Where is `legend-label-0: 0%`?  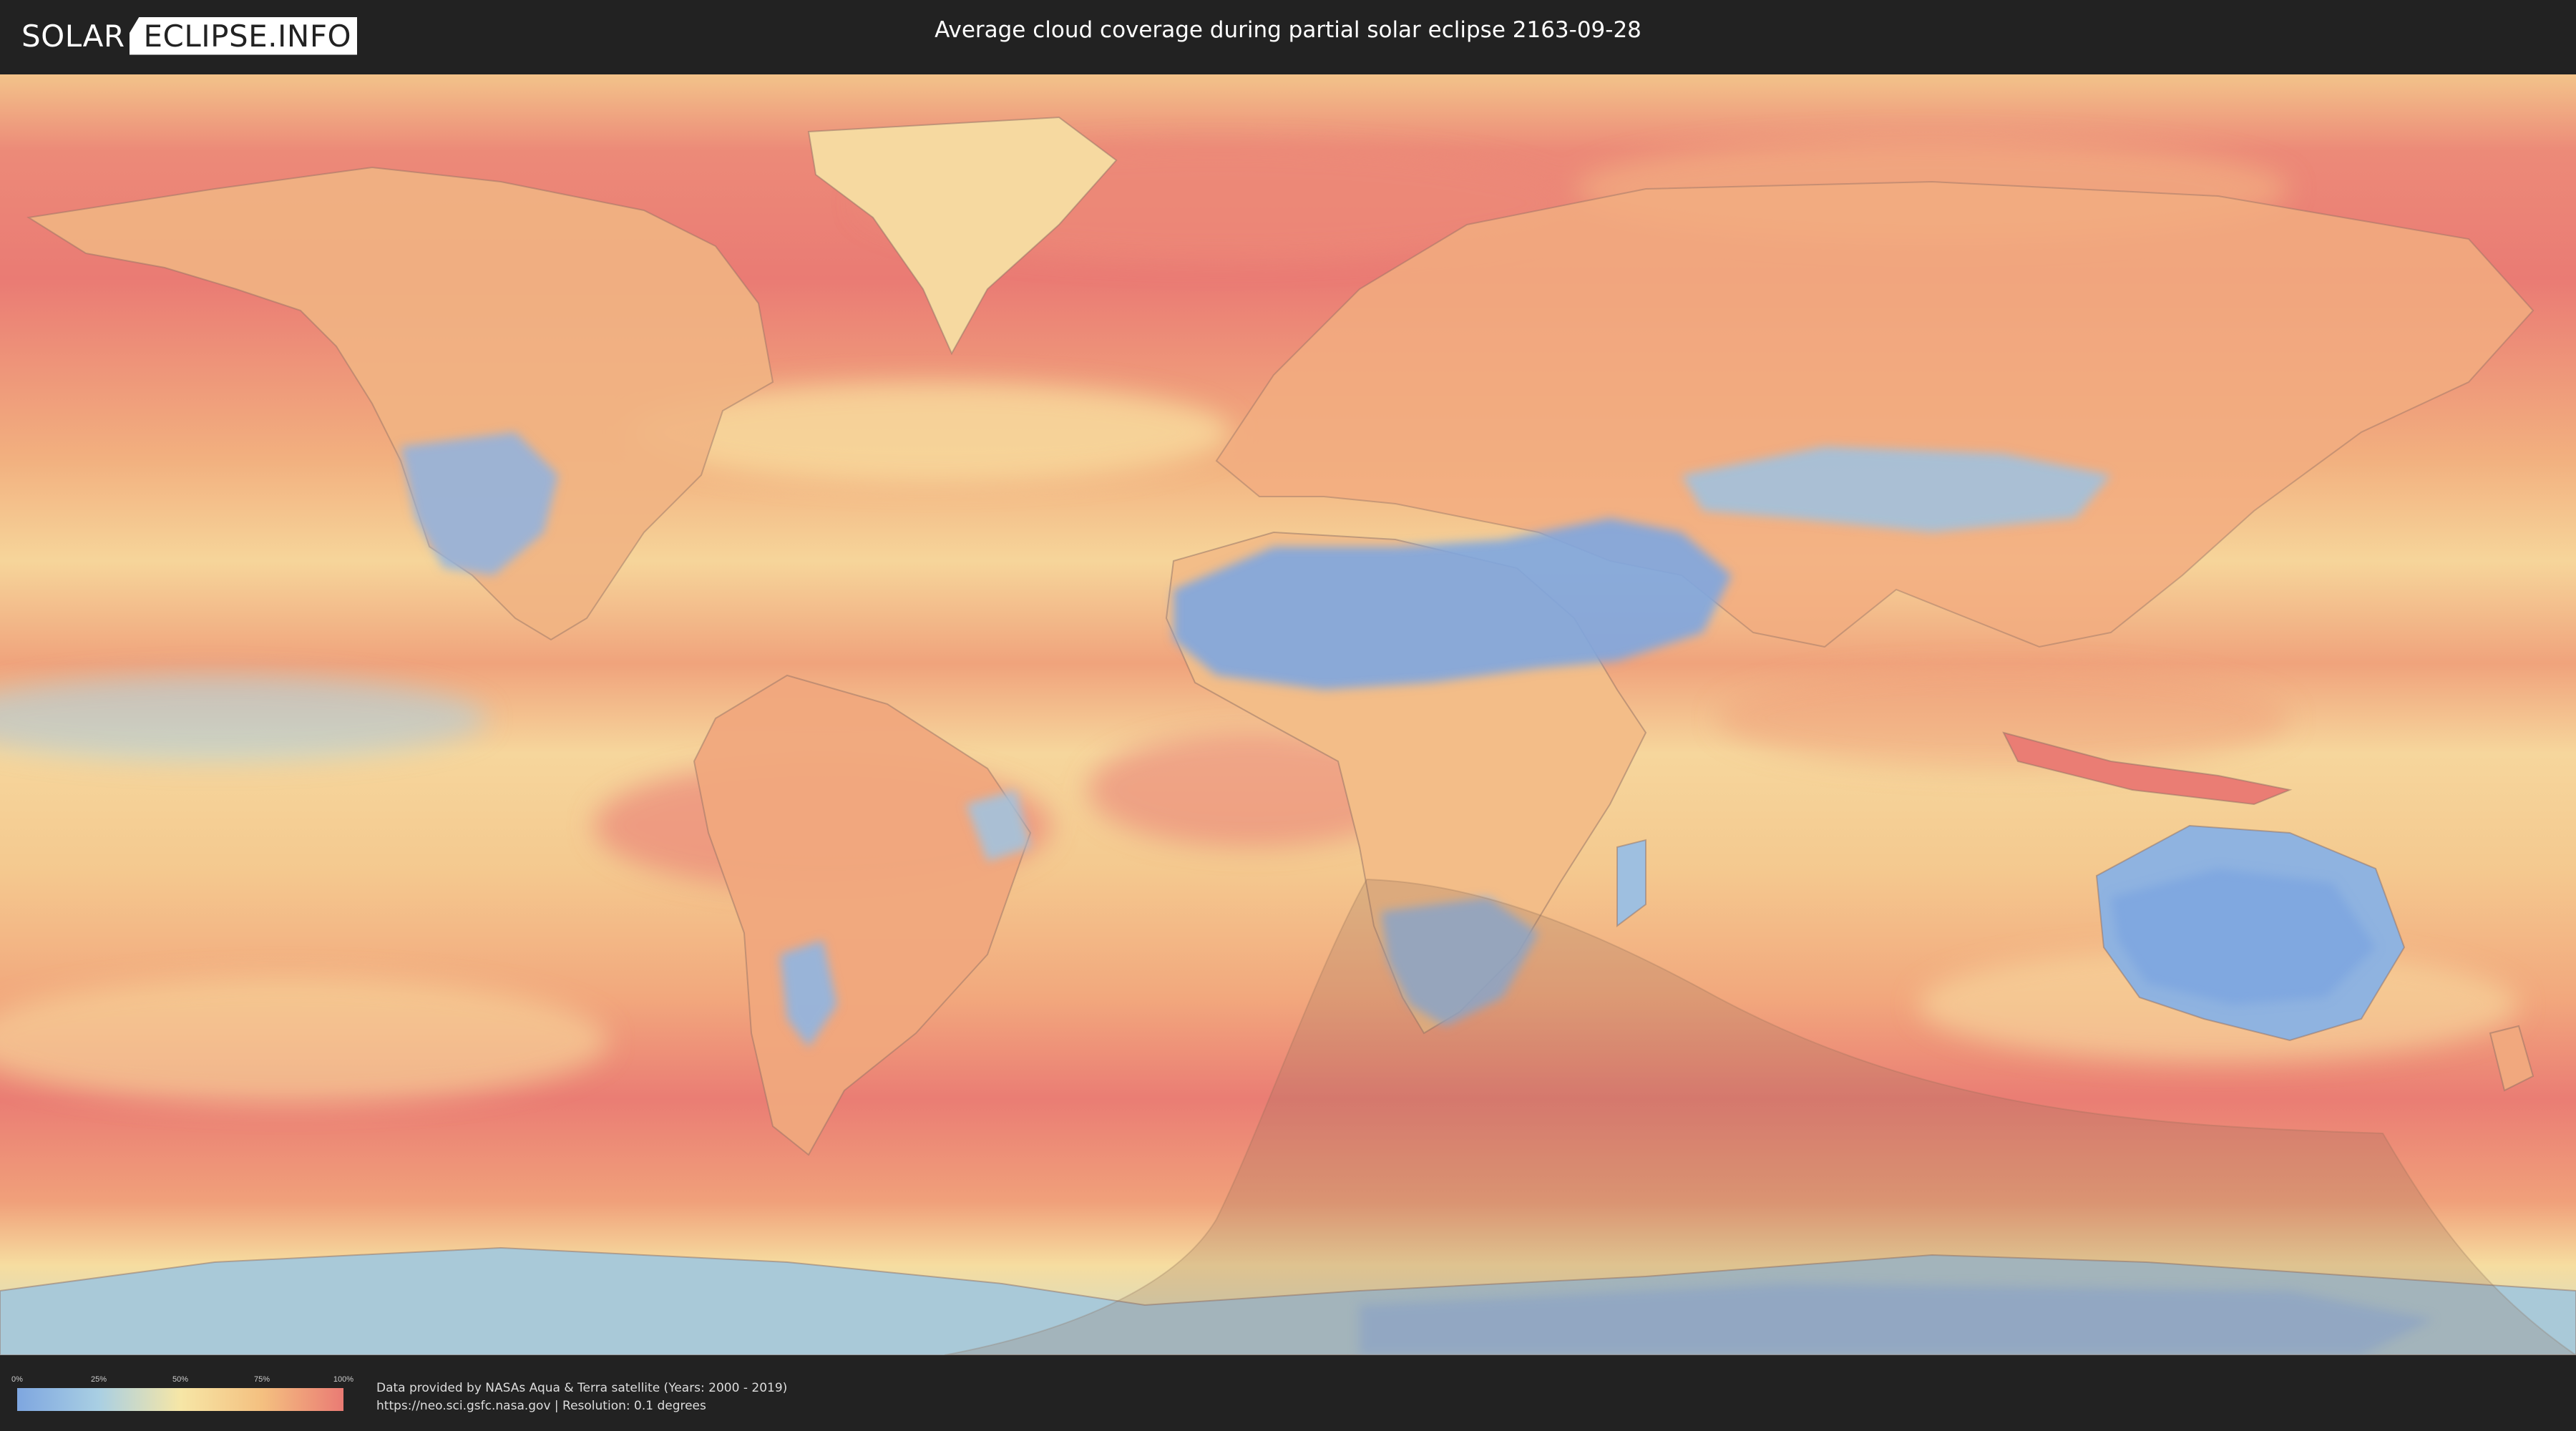 legend-label-0: 0% is located at coordinates (17, 1379).